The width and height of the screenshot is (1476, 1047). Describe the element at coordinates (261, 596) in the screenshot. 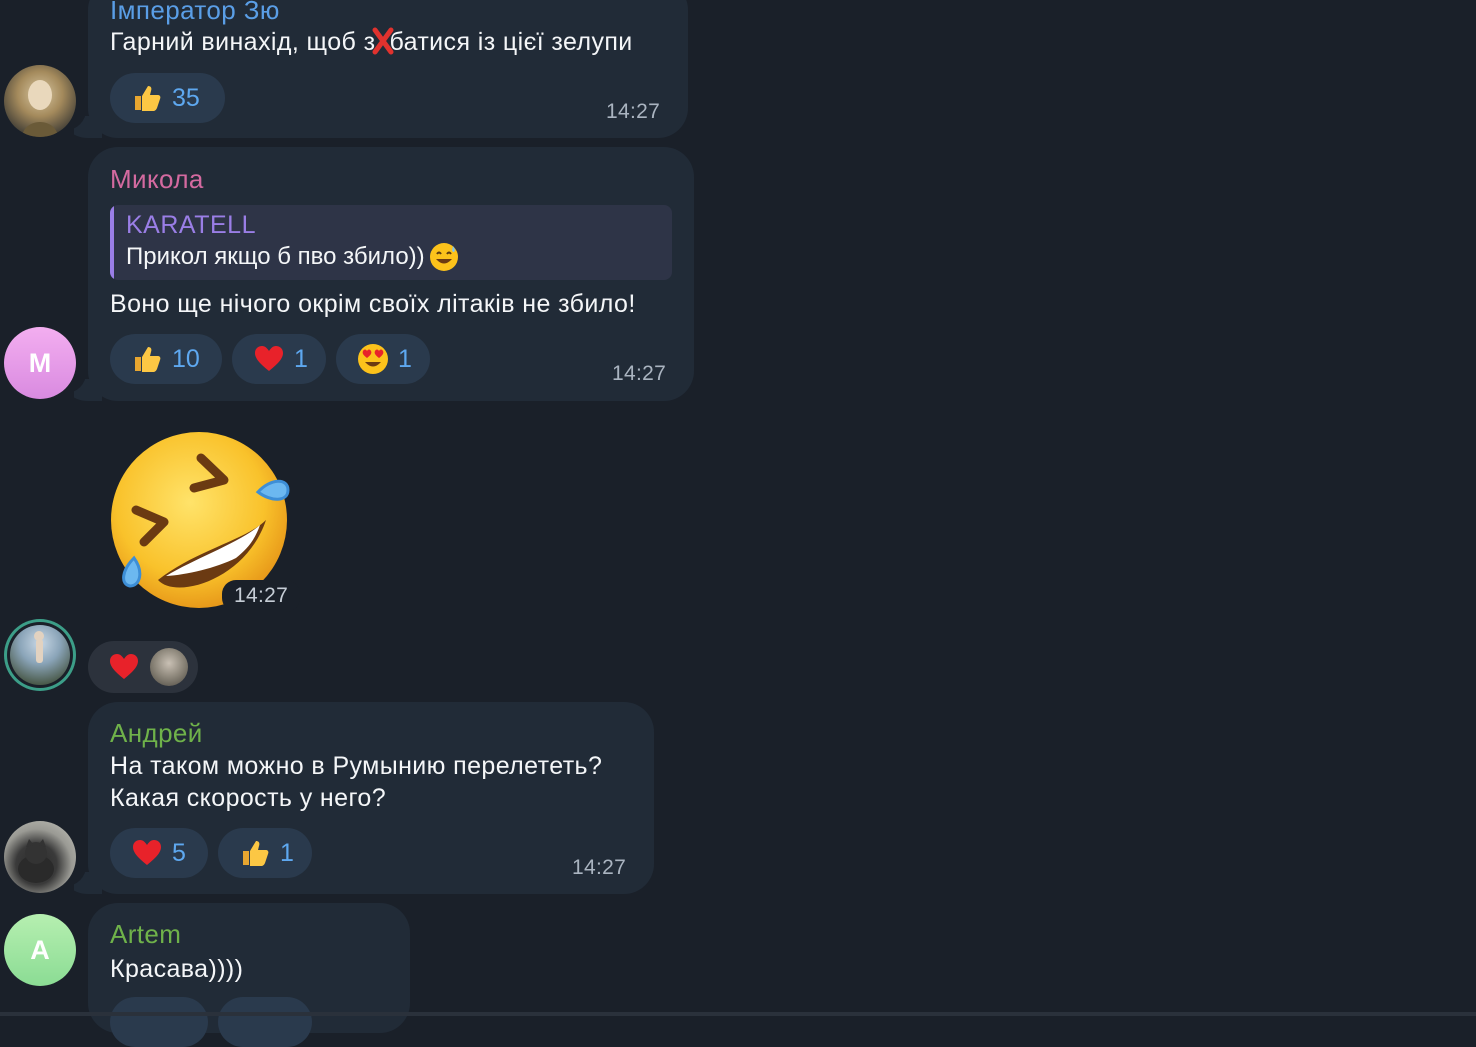

I see `sticker-time: 14:27` at that location.